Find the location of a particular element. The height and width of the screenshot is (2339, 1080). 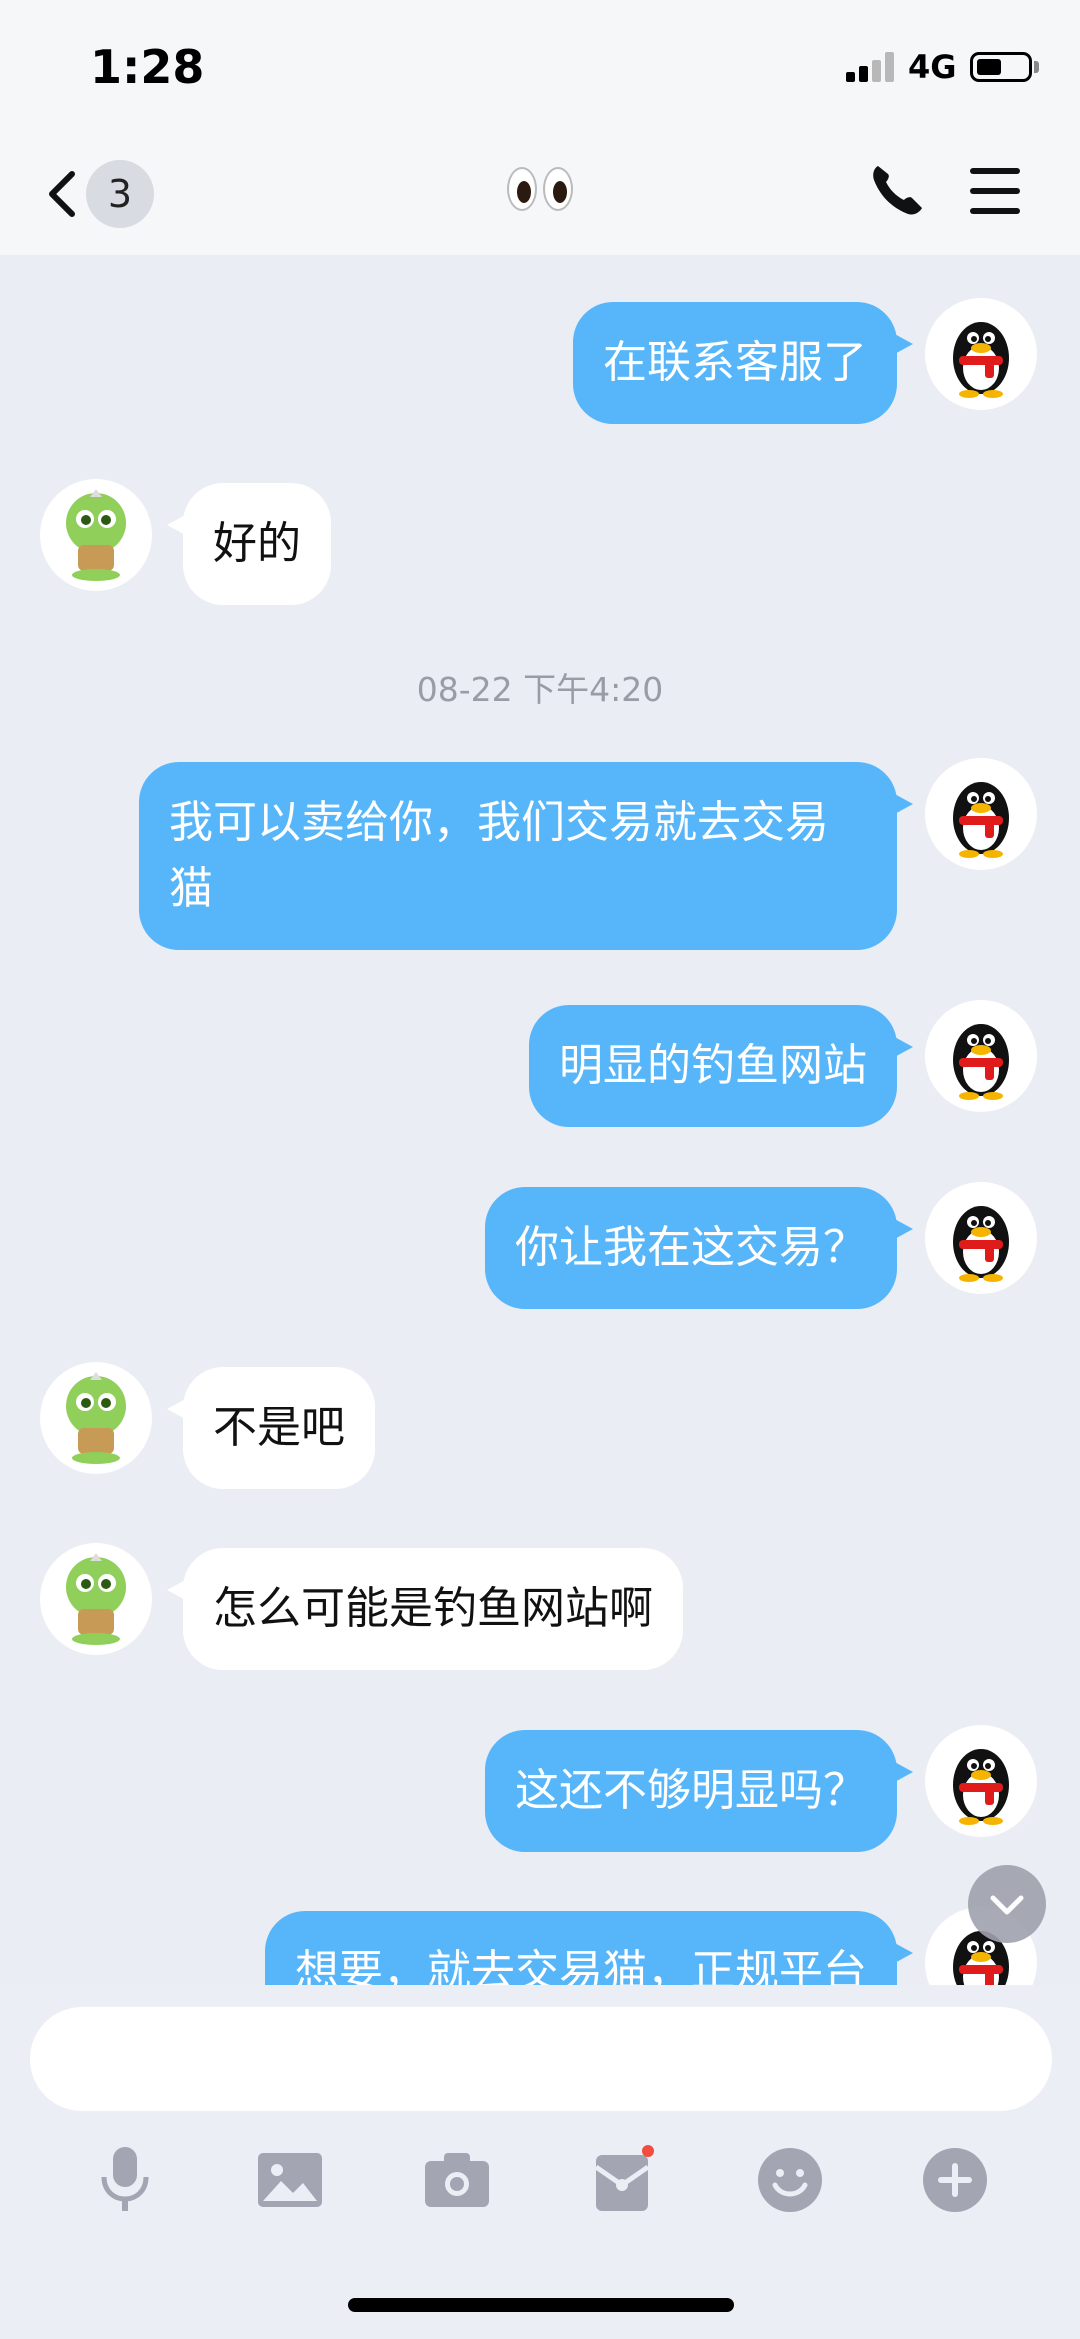

status-bar: 1:28 4G is located at coordinates (540, 65).